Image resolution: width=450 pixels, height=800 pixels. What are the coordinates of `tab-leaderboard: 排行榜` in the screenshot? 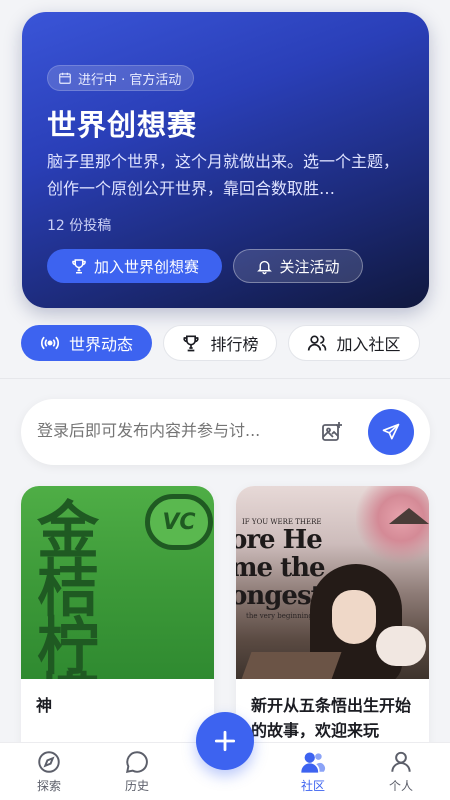 It's located at (220, 343).